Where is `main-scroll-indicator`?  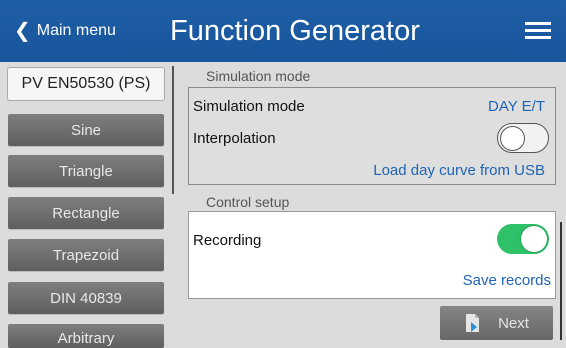 main-scroll-indicator is located at coordinates (561, 281).